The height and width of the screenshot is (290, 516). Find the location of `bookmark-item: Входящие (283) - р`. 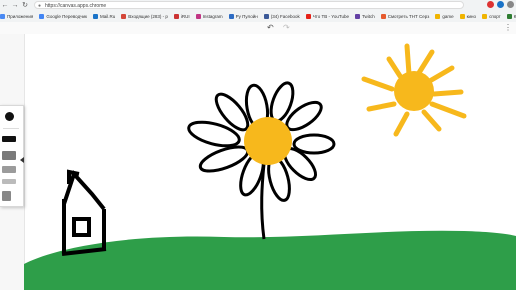

bookmark-item: Входящие (283) - р is located at coordinates (144, 16).